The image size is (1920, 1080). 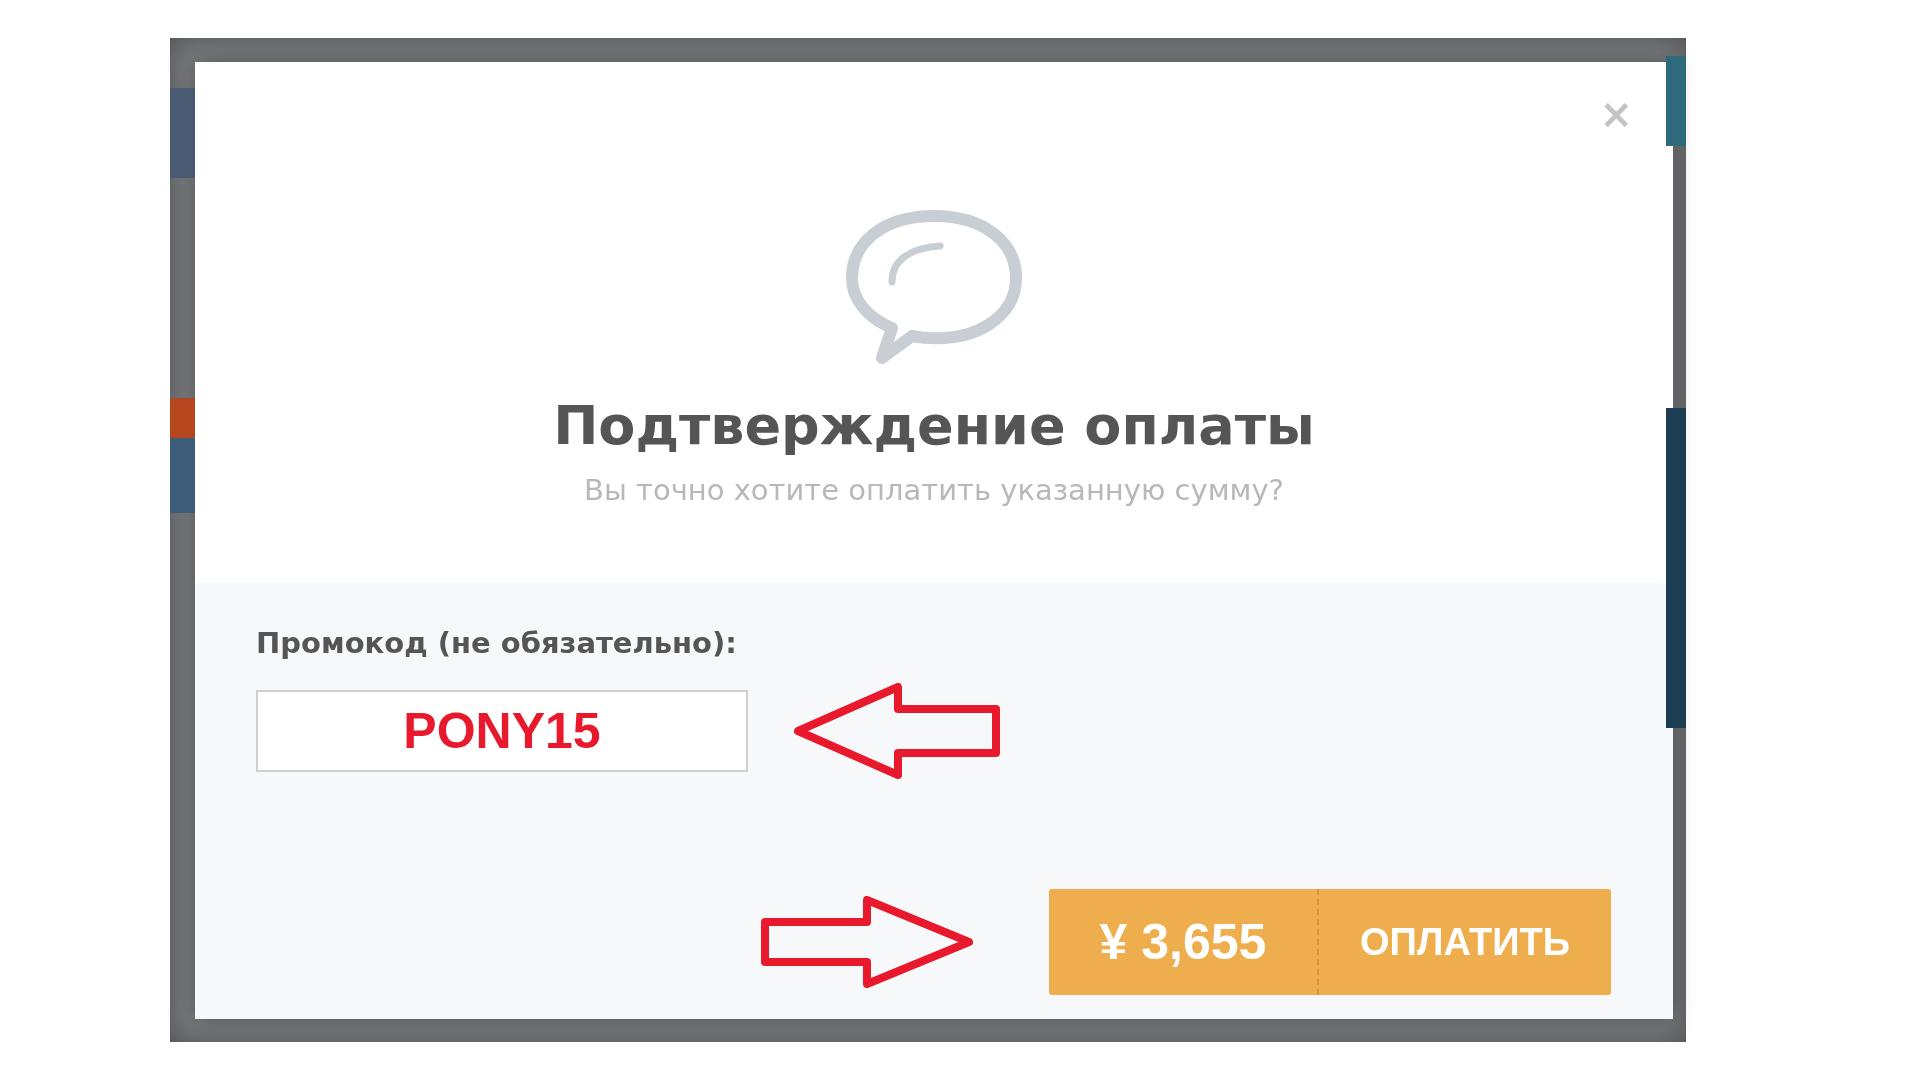 What do you see at coordinates (502, 731) in the screenshot?
I see `promo-code-field: PONY15` at bounding box center [502, 731].